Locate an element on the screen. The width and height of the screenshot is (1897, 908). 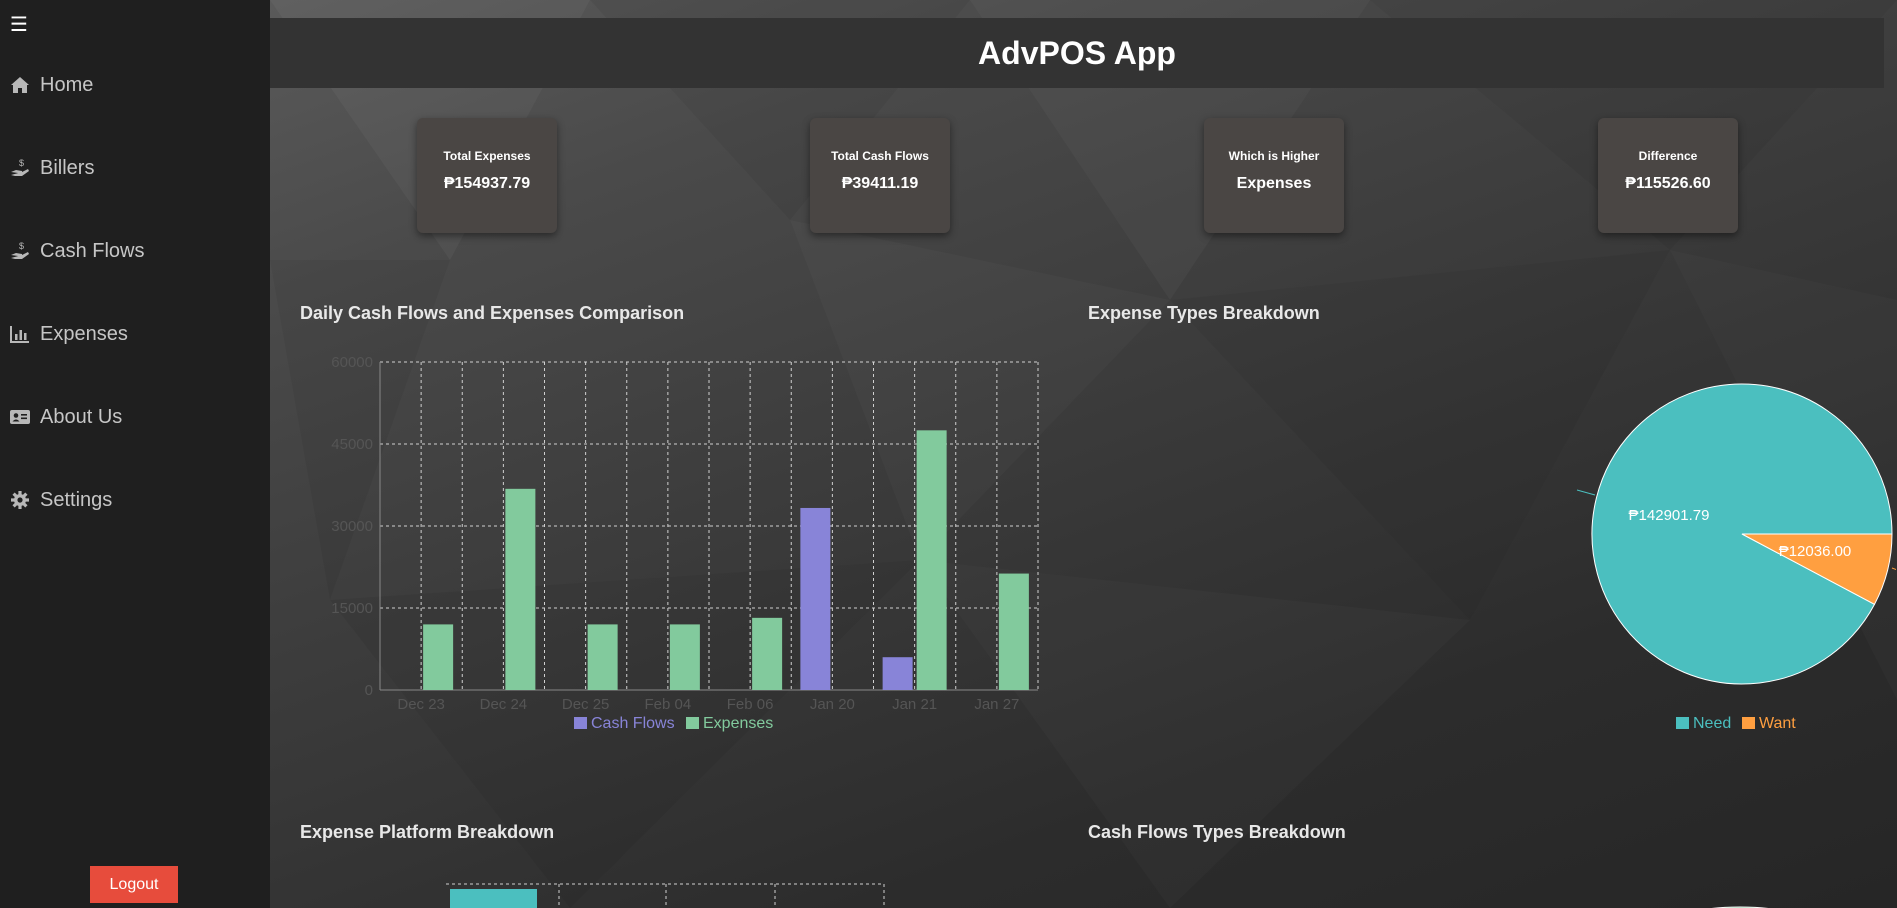
x-tick-label: Dec 23 is located at coordinates (421, 704).